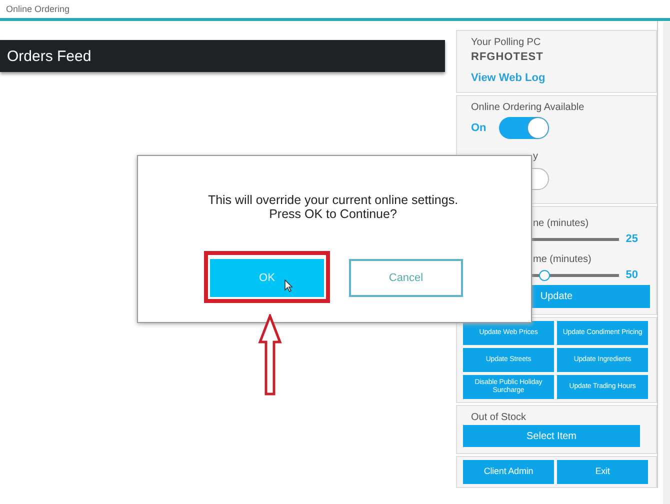  What do you see at coordinates (632, 275) in the screenshot?
I see `slider-reading: 50` at bounding box center [632, 275].